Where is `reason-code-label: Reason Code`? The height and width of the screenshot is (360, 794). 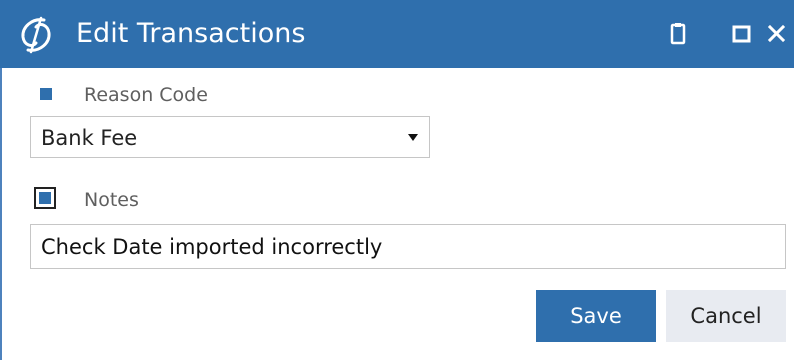 reason-code-label: Reason Code is located at coordinates (146, 95).